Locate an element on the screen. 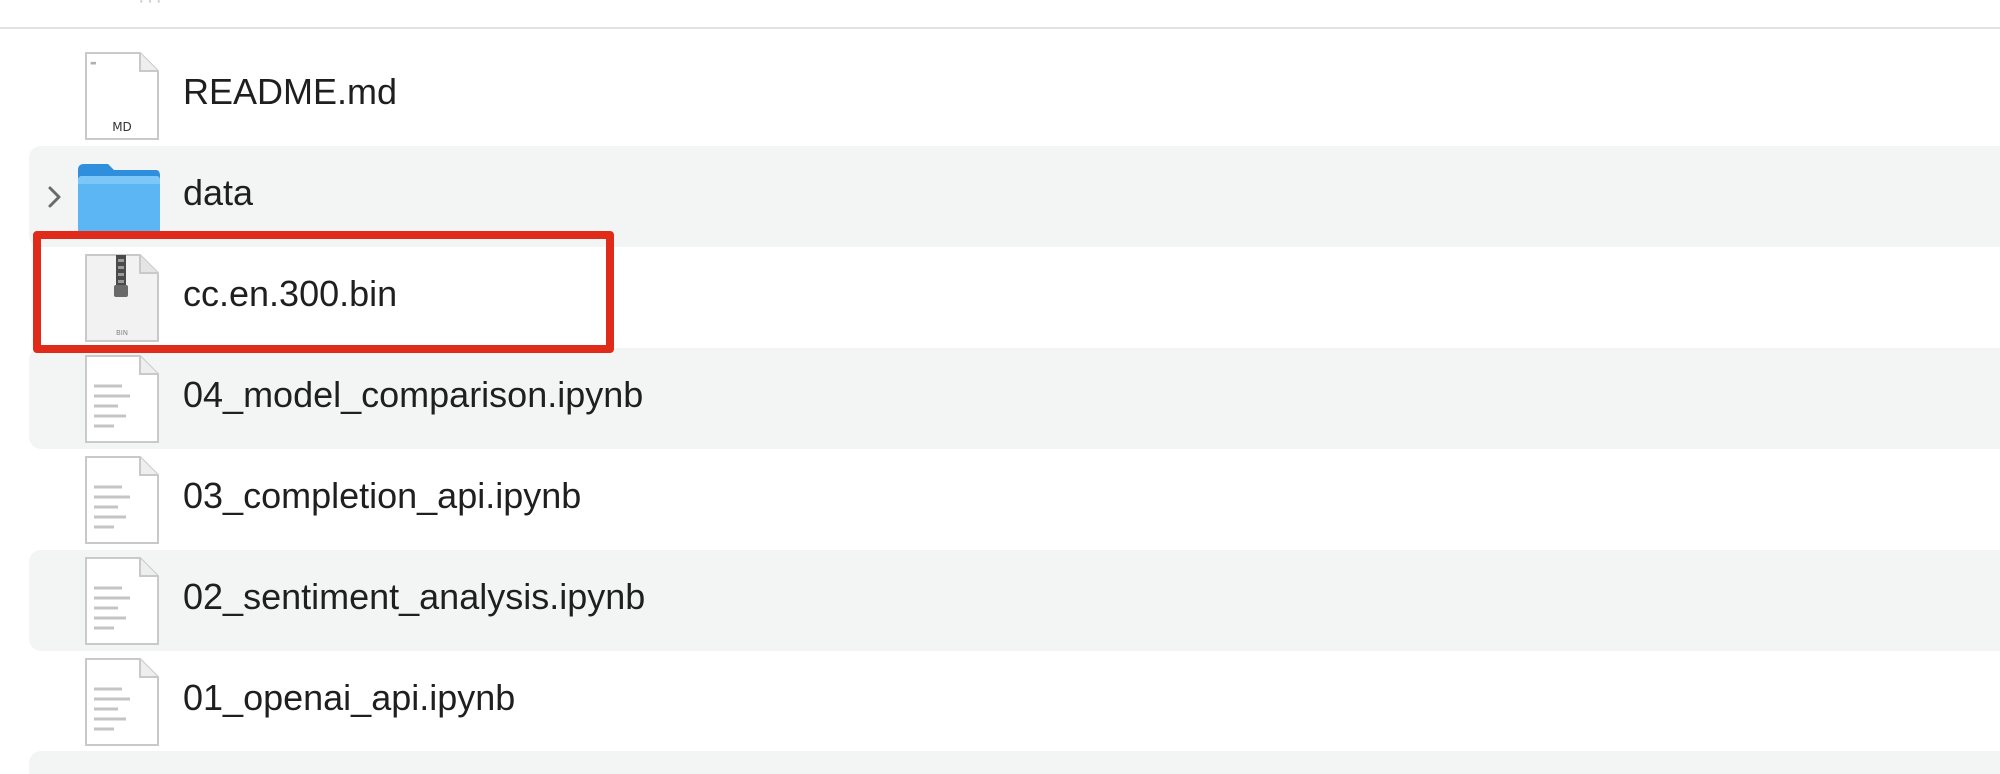  file-name: 02_sentiment_analysis.ipynb is located at coordinates (414, 596).